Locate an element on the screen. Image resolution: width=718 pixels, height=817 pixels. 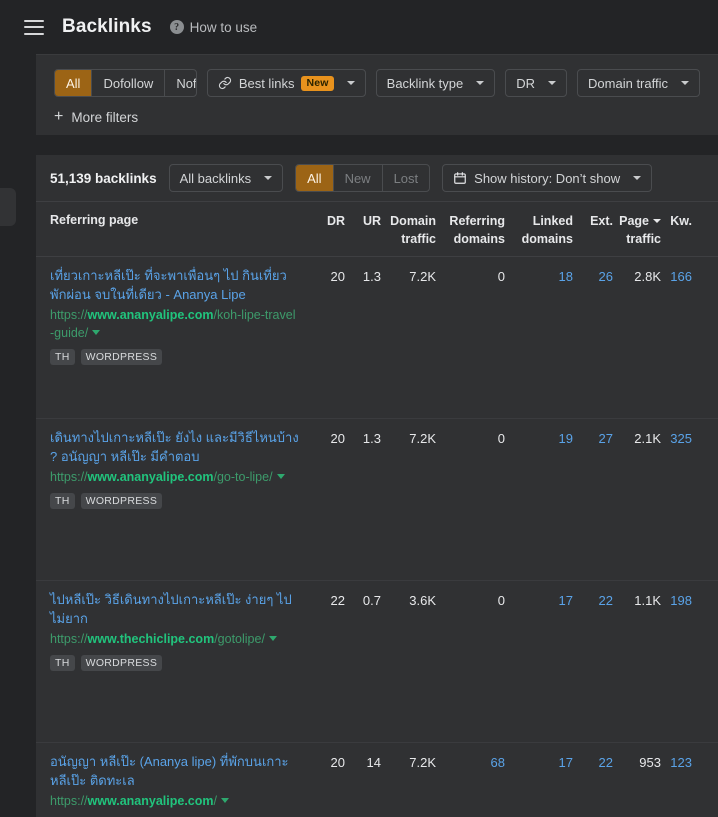
filter-all-button: All is located at coordinates (74, 83).